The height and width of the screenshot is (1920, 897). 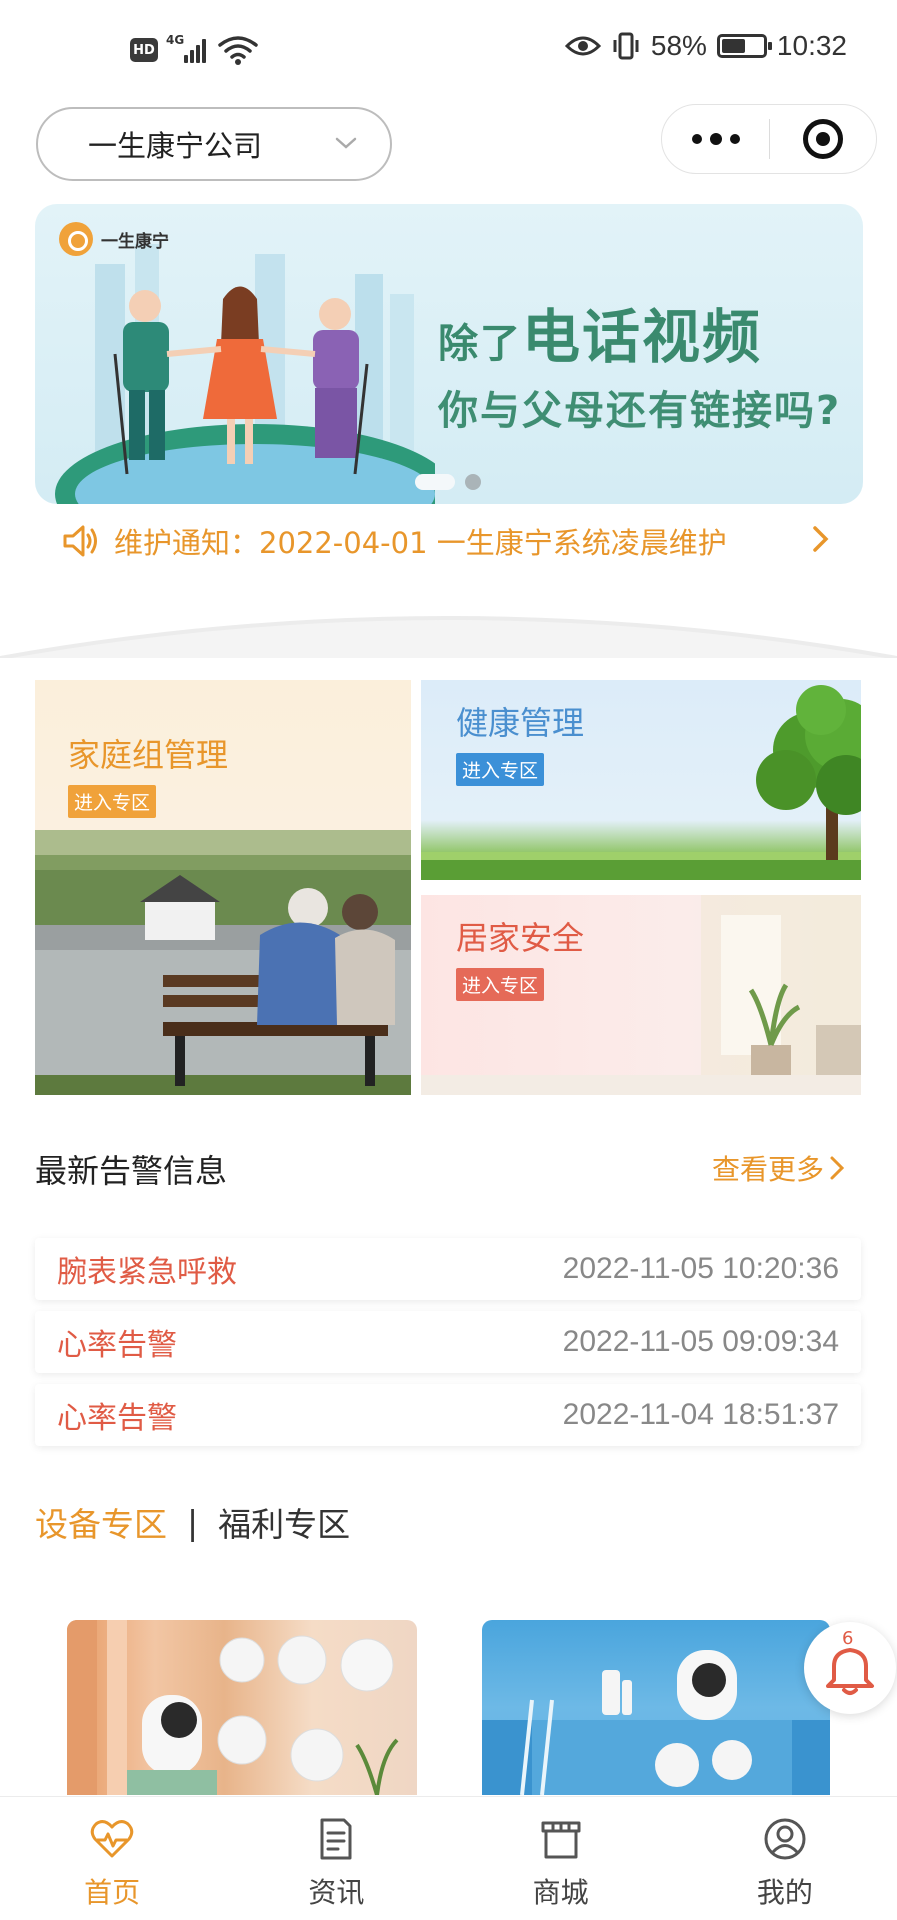 What do you see at coordinates (435, 482) in the screenshot?
I see `carousel-dot-active` at bounding box center [435, 482].